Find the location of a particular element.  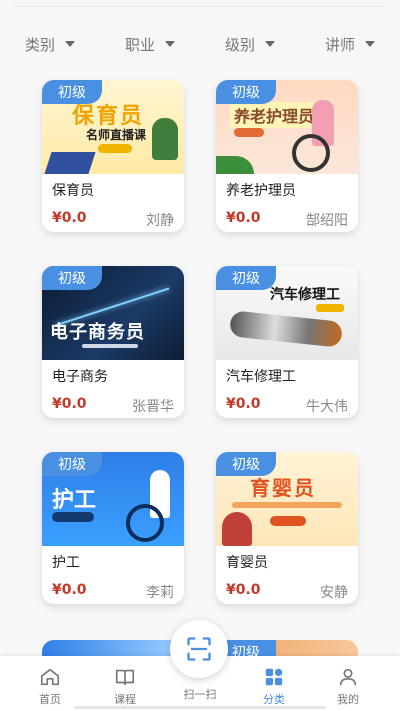

course-card-childcare: 保育员 名师直播课 初级 保育员 ¥0.0 刘静 is located at coordinates (113, 156).